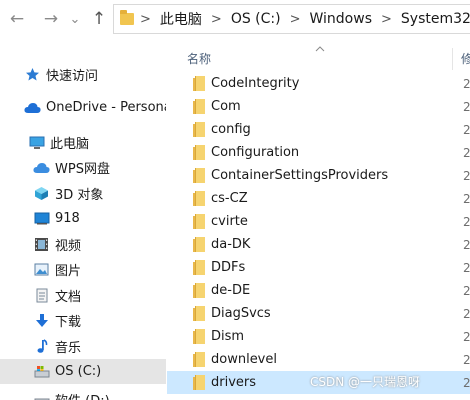 The image size is (470, 400). Describe the element at coordinates (244, 359) in the screenshot. I see `folder-name: downlevel` at that location.